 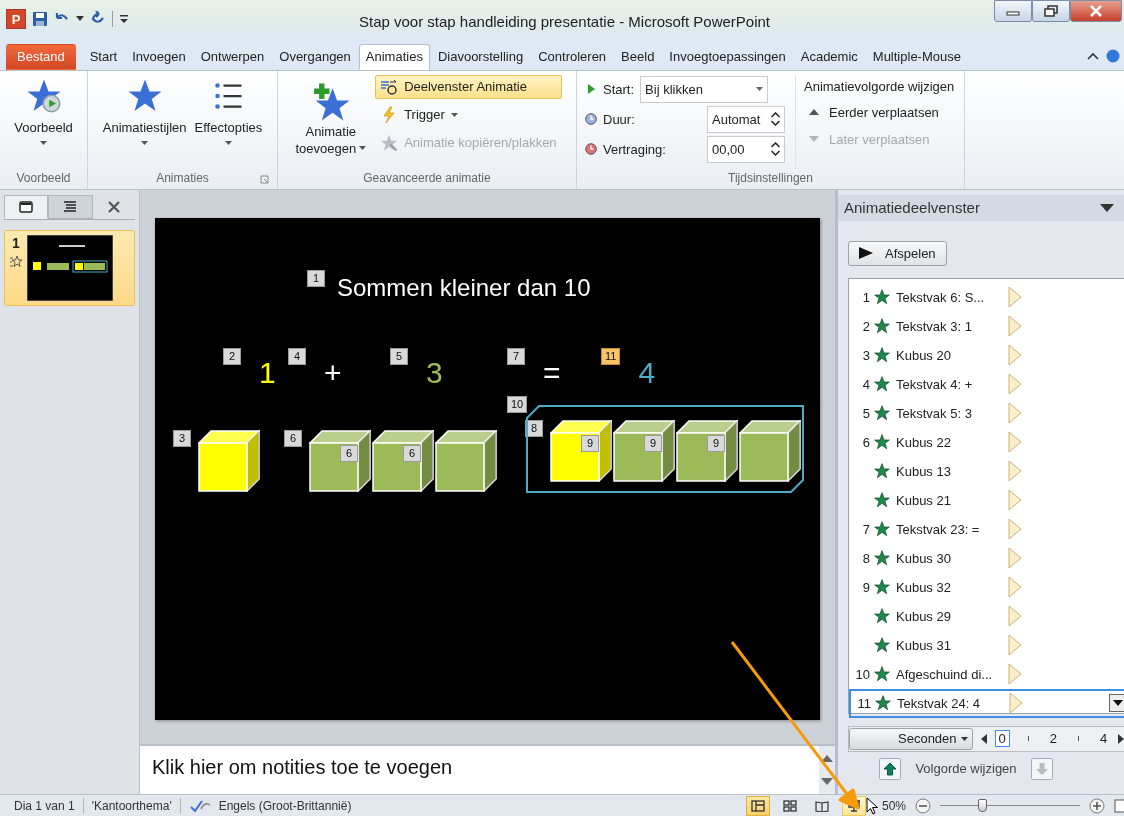 I want to click on scroll-right-icon, so click(x=1121, y=738).